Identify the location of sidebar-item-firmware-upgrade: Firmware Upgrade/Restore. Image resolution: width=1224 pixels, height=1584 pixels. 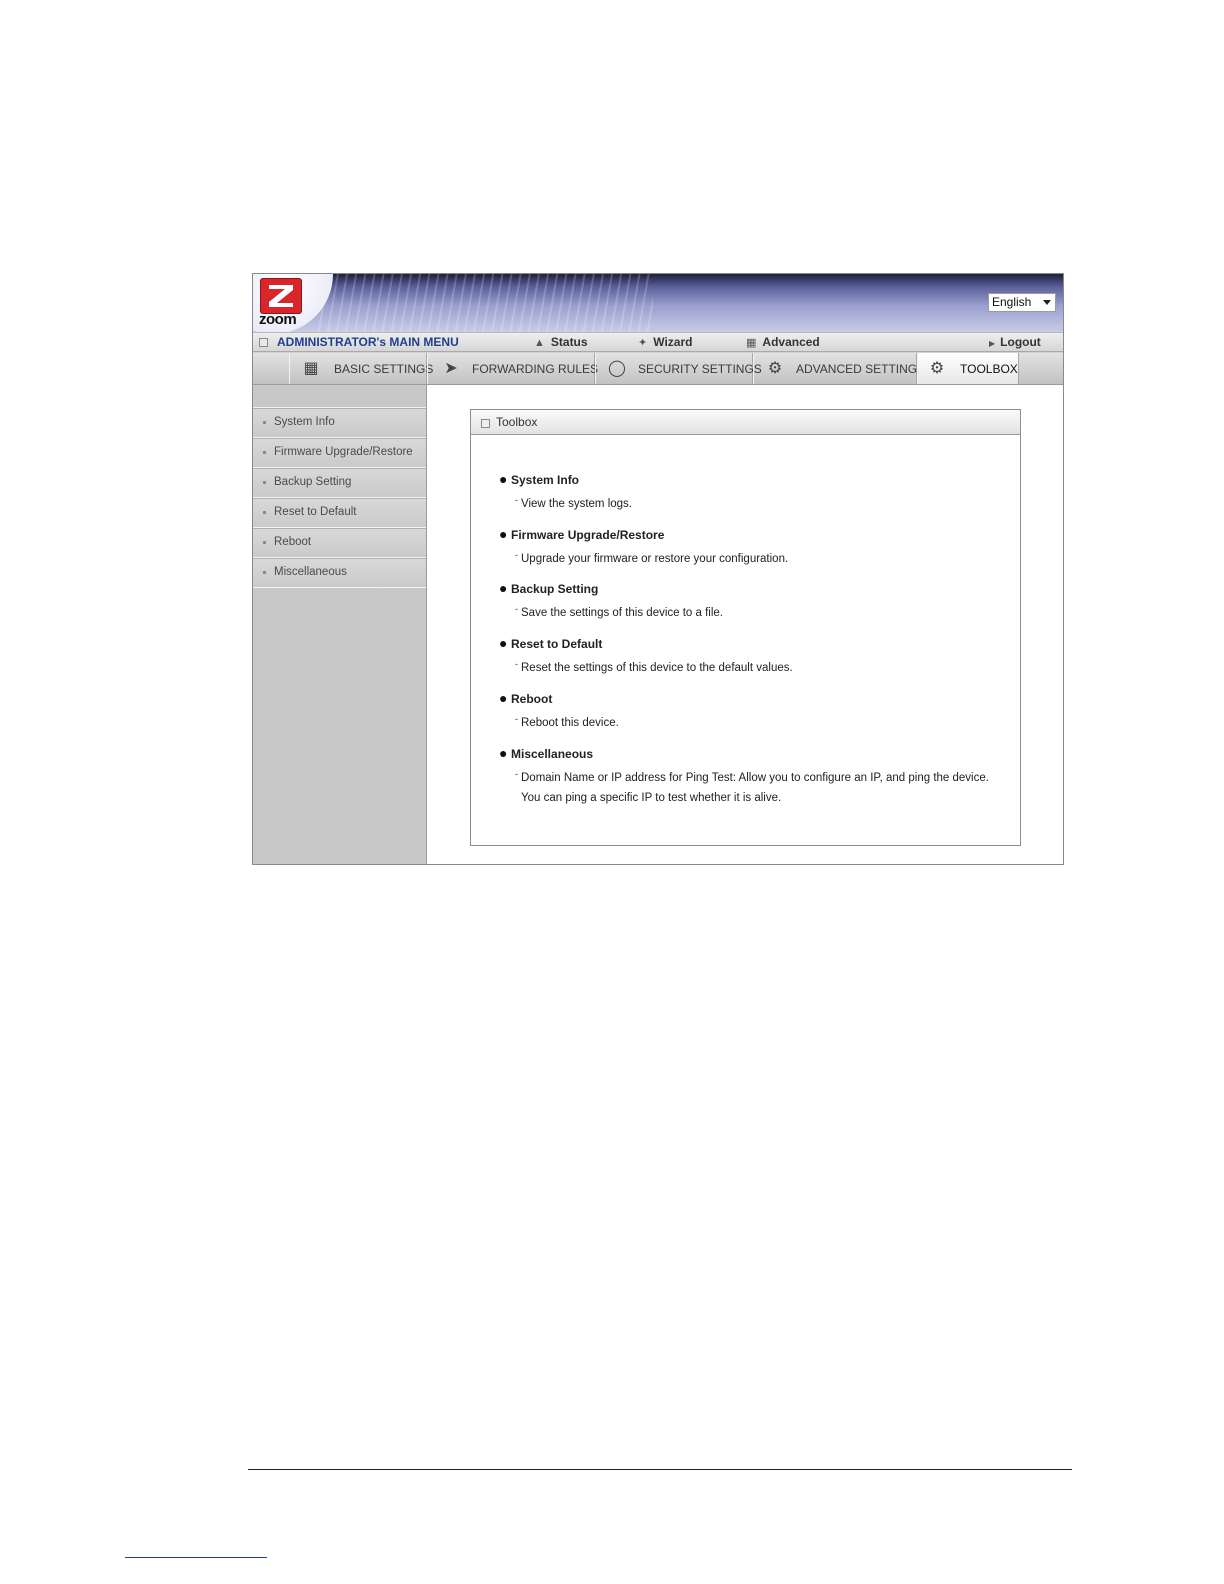
(339, 453).